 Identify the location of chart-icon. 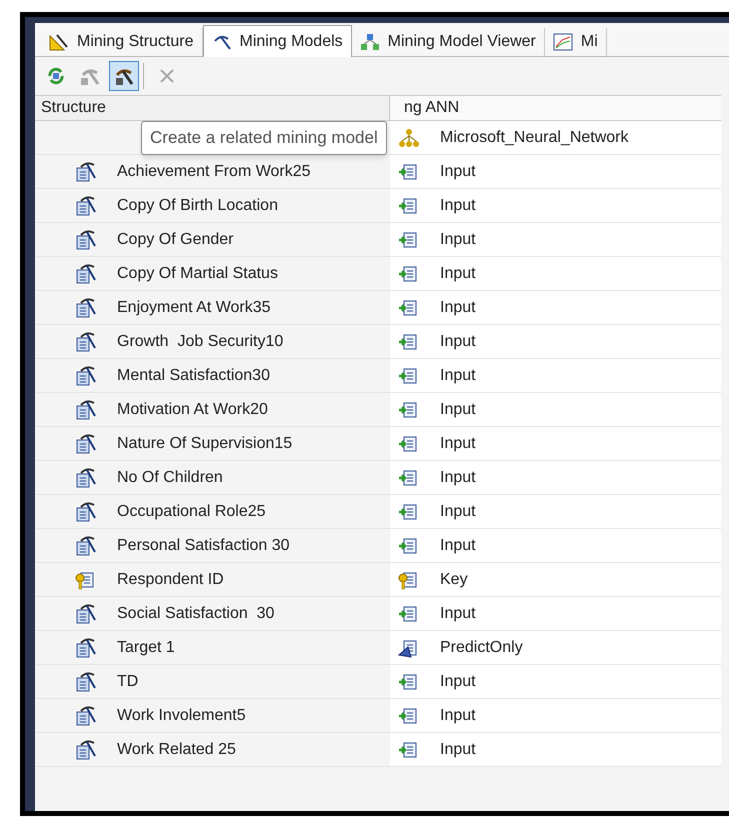
(562, 42).